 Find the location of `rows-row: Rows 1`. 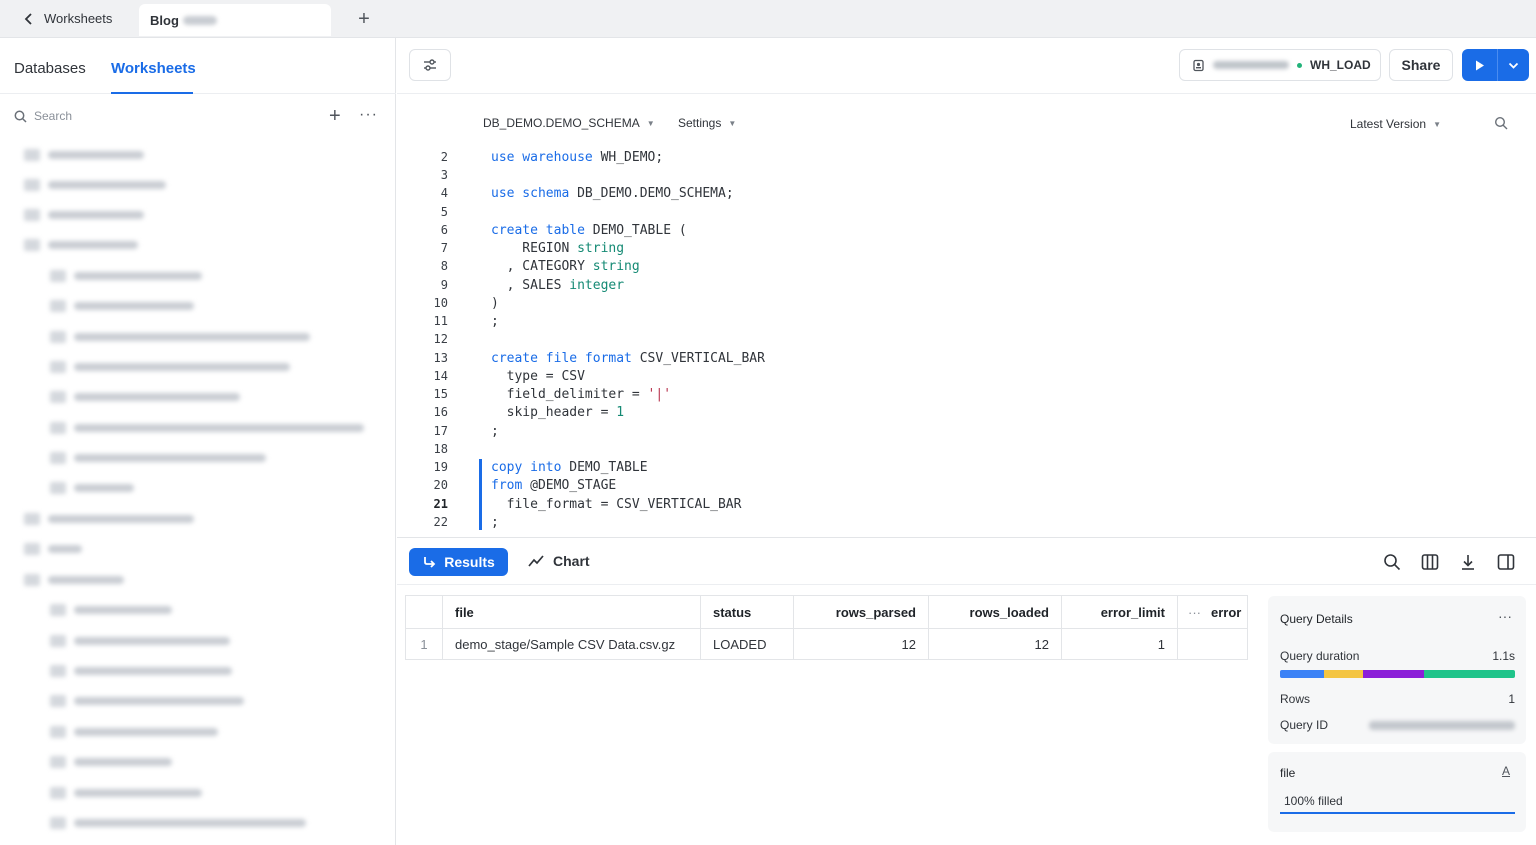

rows-row: Rows 1 is located at coordinates (1397, 699).